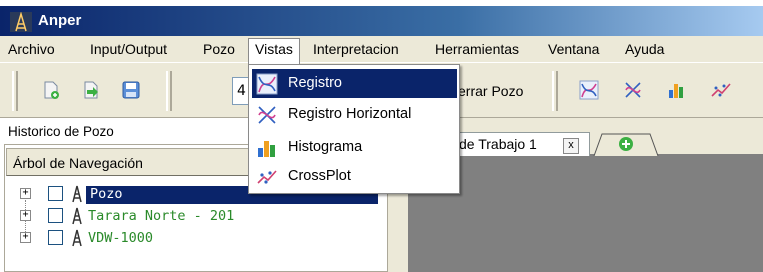 Image resolution: width=763 pixels, height=272 pixels. What do you see at coordinates (241, 91) in the screenshot?
I see `combo-value: 4` at bounding box center [241, 91].